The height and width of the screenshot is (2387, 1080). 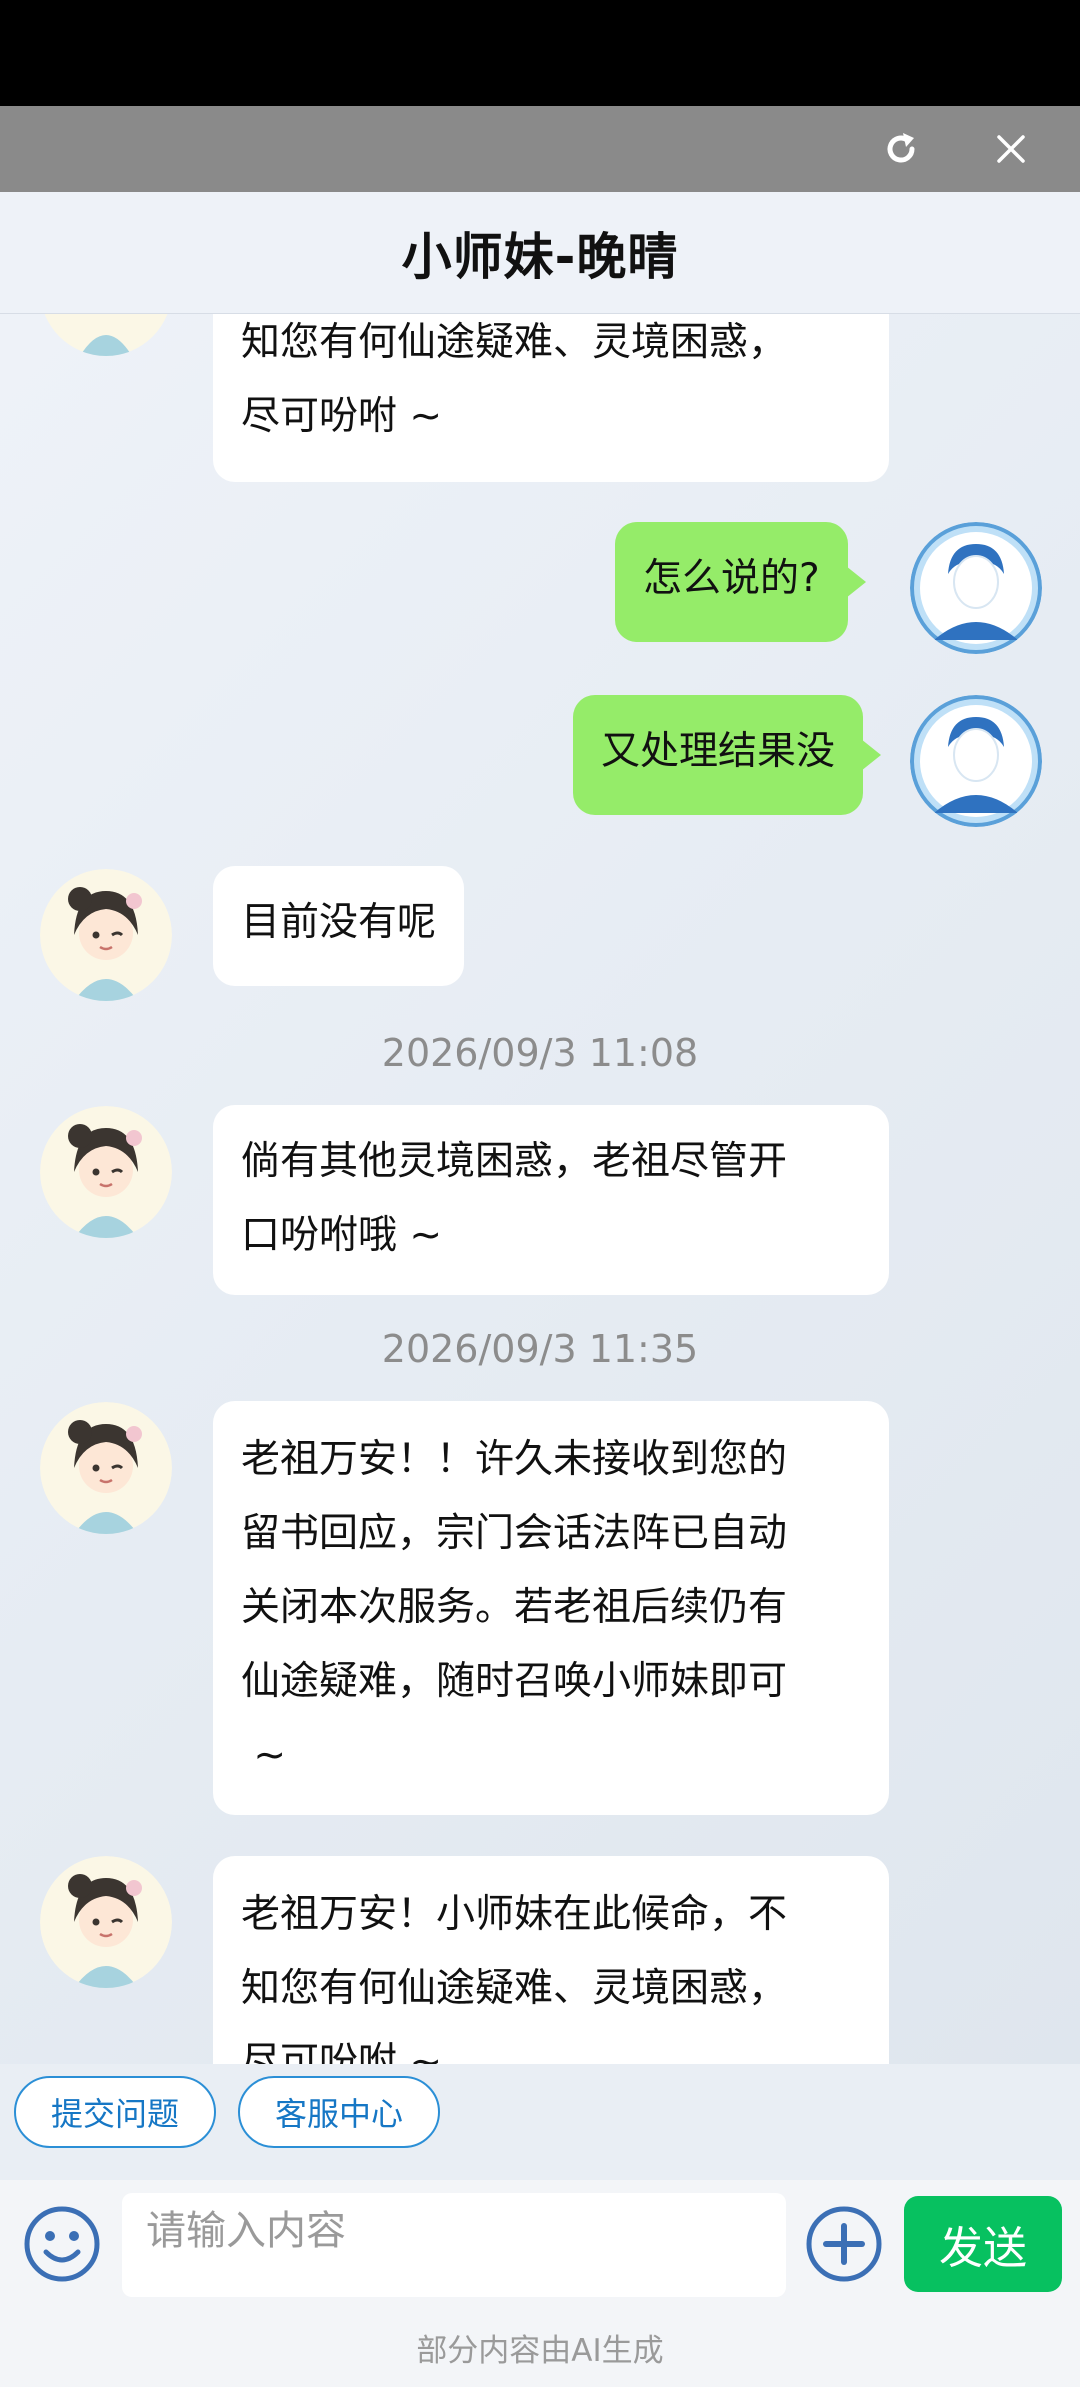 What do you see at coordinates (540, 2122) in the screenshot?
I see `quick-action-bar: 提交问题 客服中心` at bounding box center [540, 2122].